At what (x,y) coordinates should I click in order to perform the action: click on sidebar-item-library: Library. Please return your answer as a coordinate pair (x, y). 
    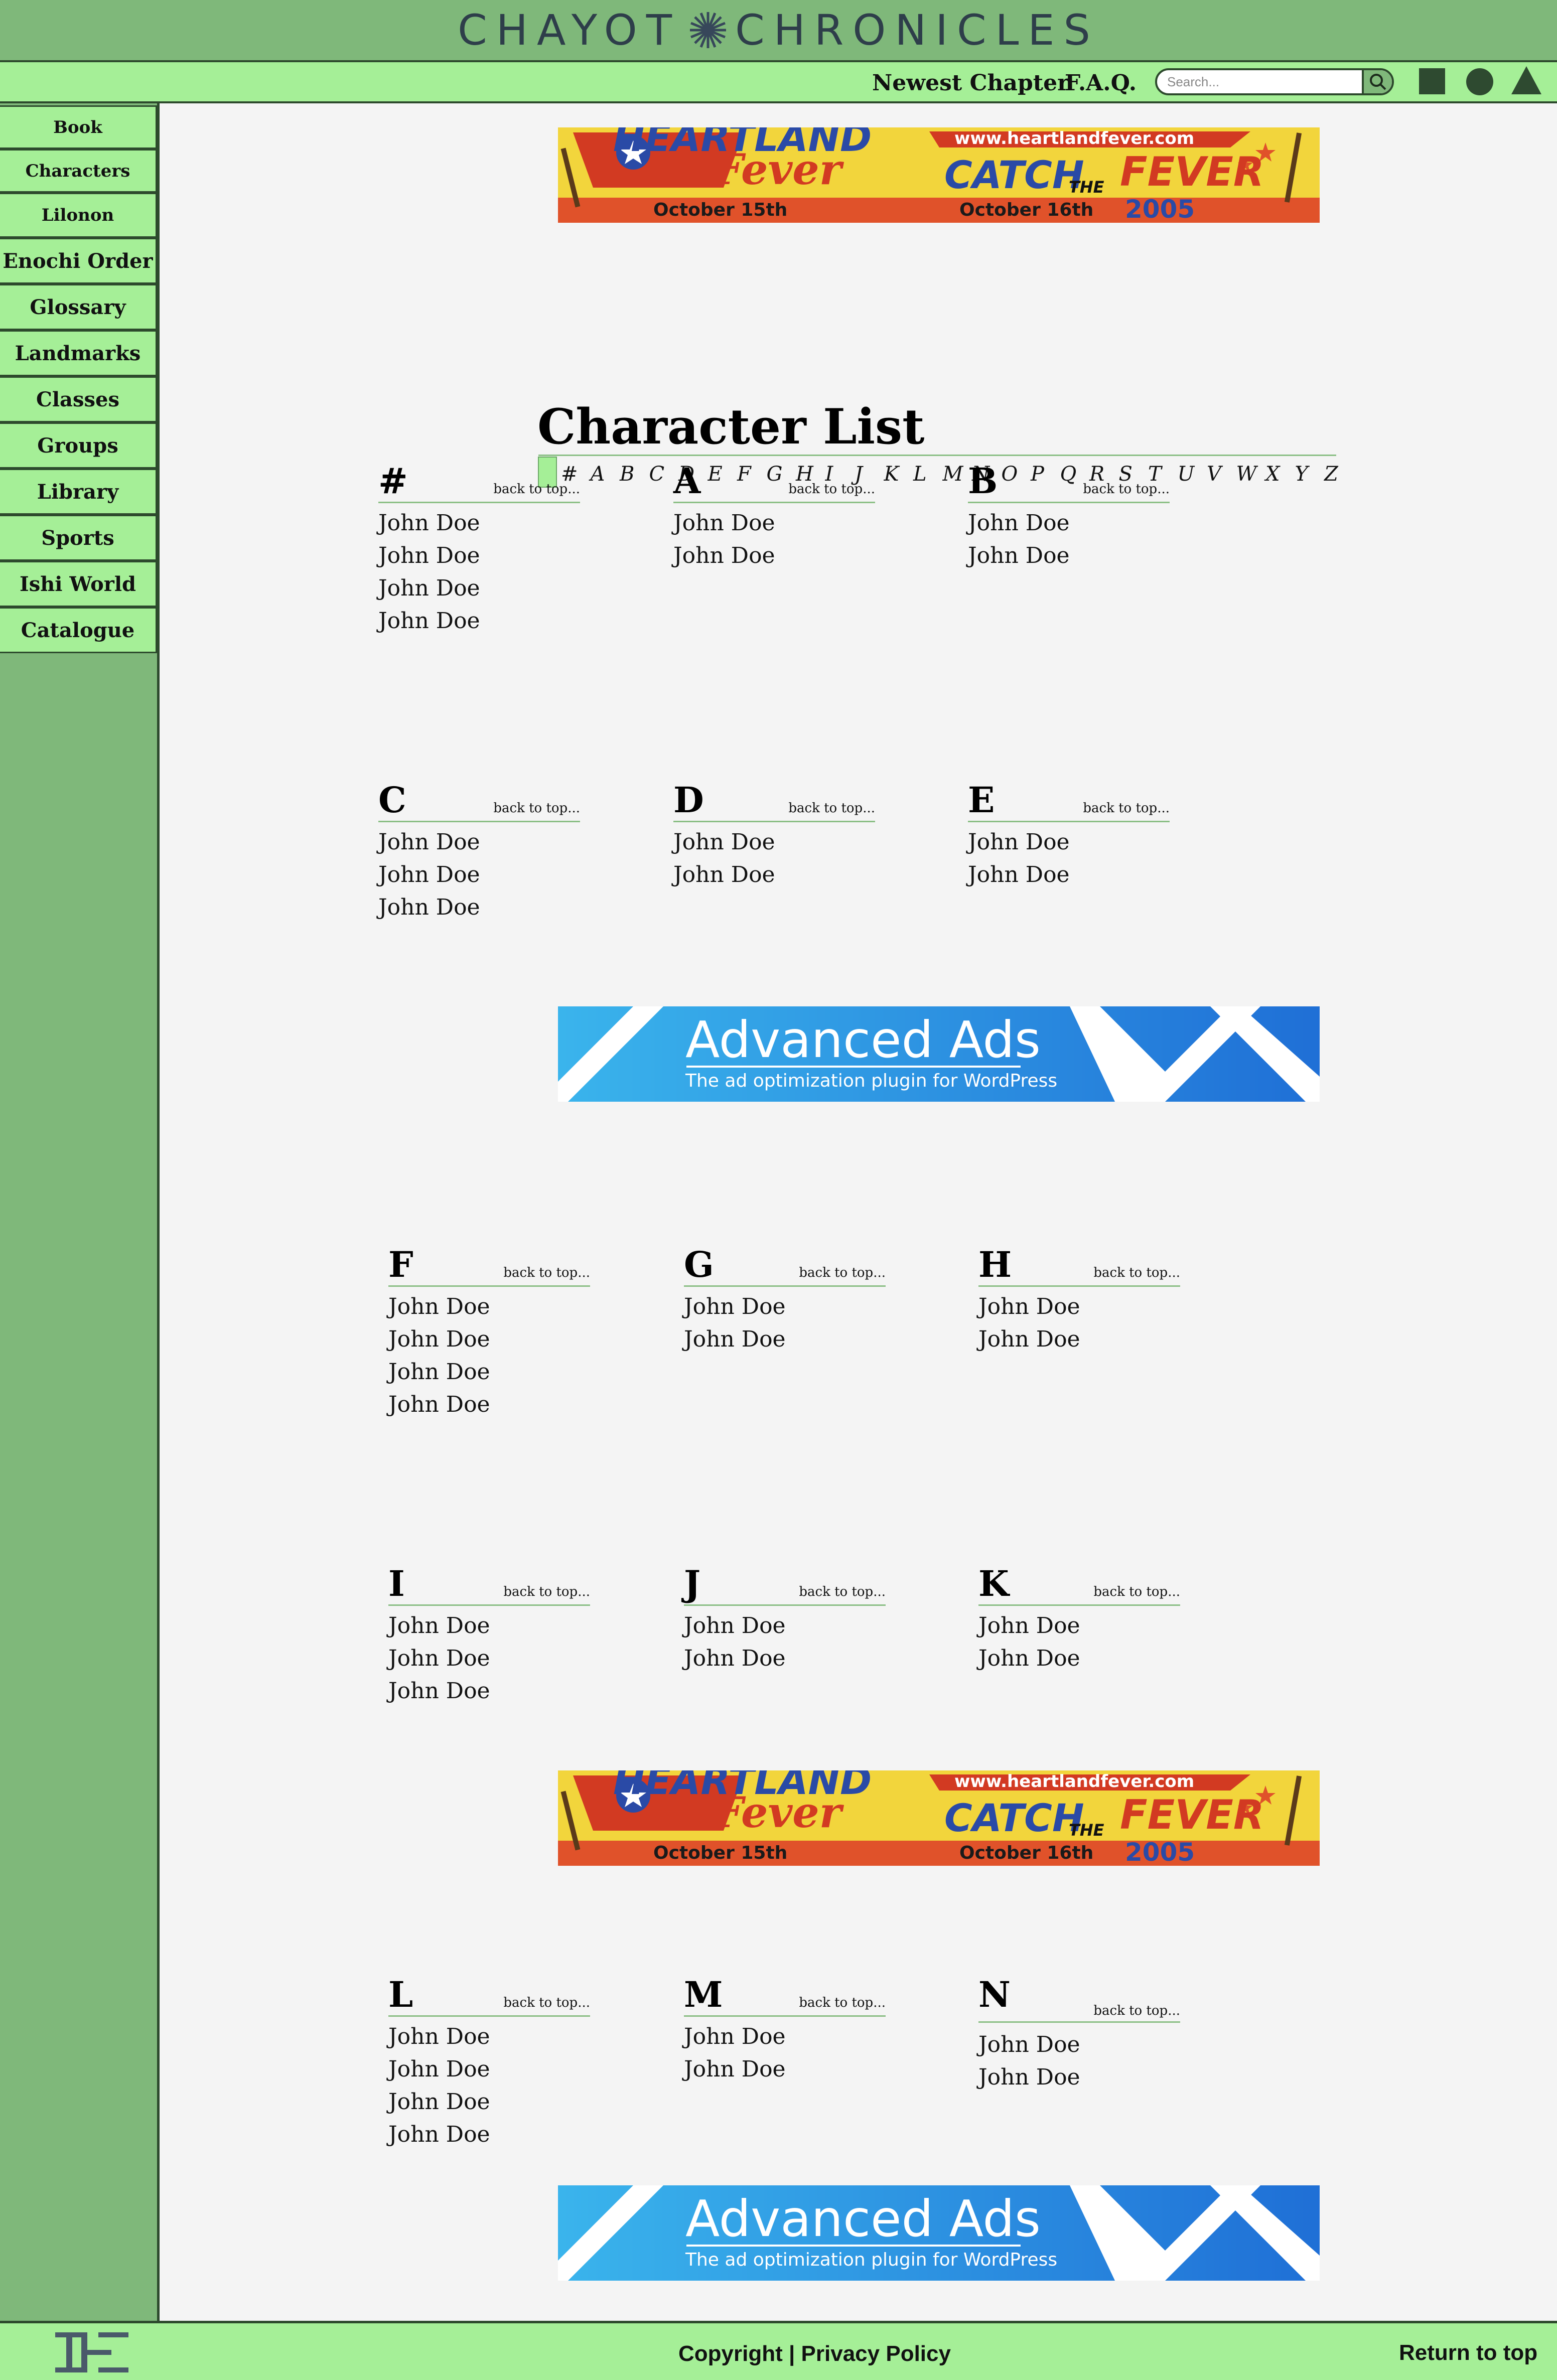
    Looking at the image, I should click on (78, 492).